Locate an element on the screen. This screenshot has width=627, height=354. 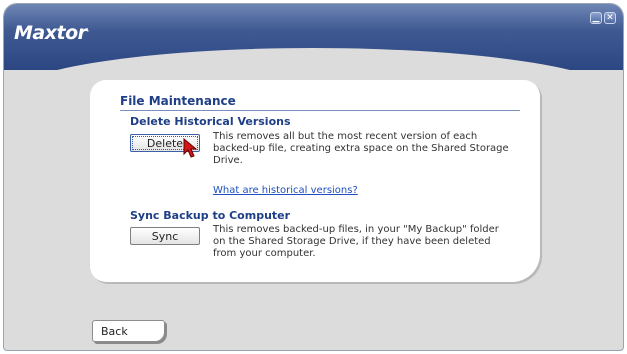
close-icon: ✕ is located at coordinates (610, 18).